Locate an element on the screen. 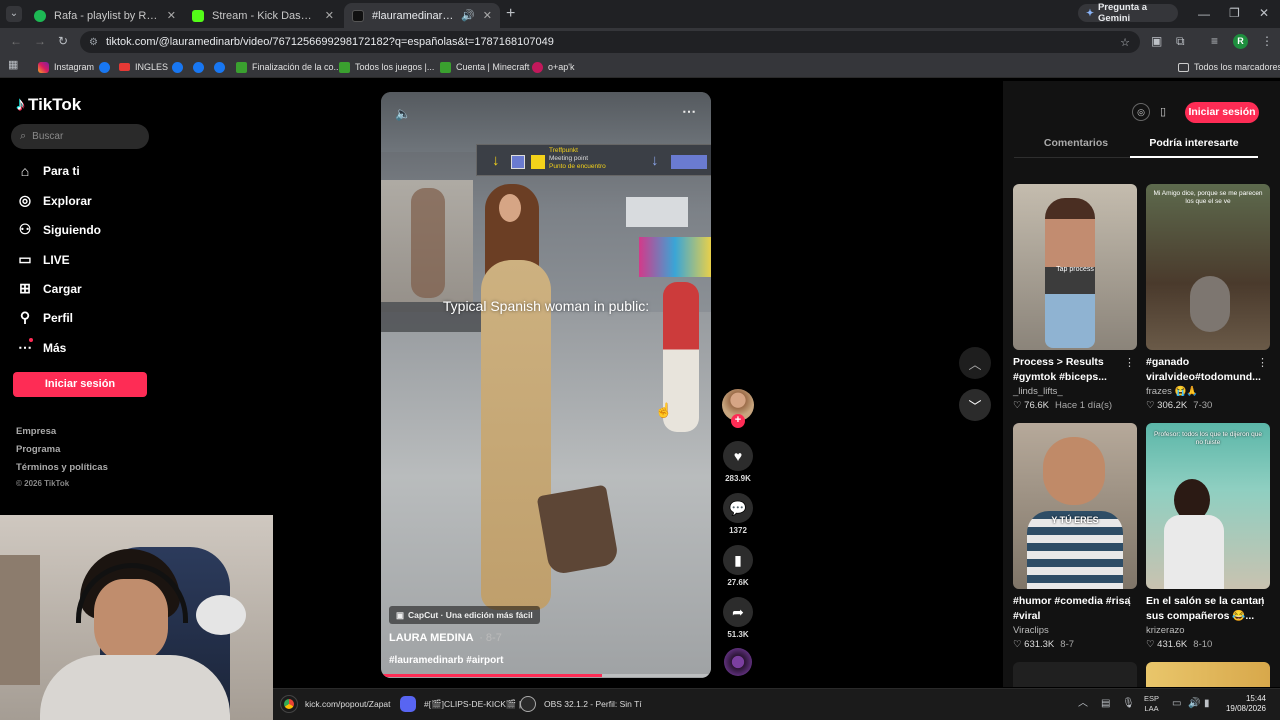  coin-icon: ◎ is located at coordinates (1141, 112).